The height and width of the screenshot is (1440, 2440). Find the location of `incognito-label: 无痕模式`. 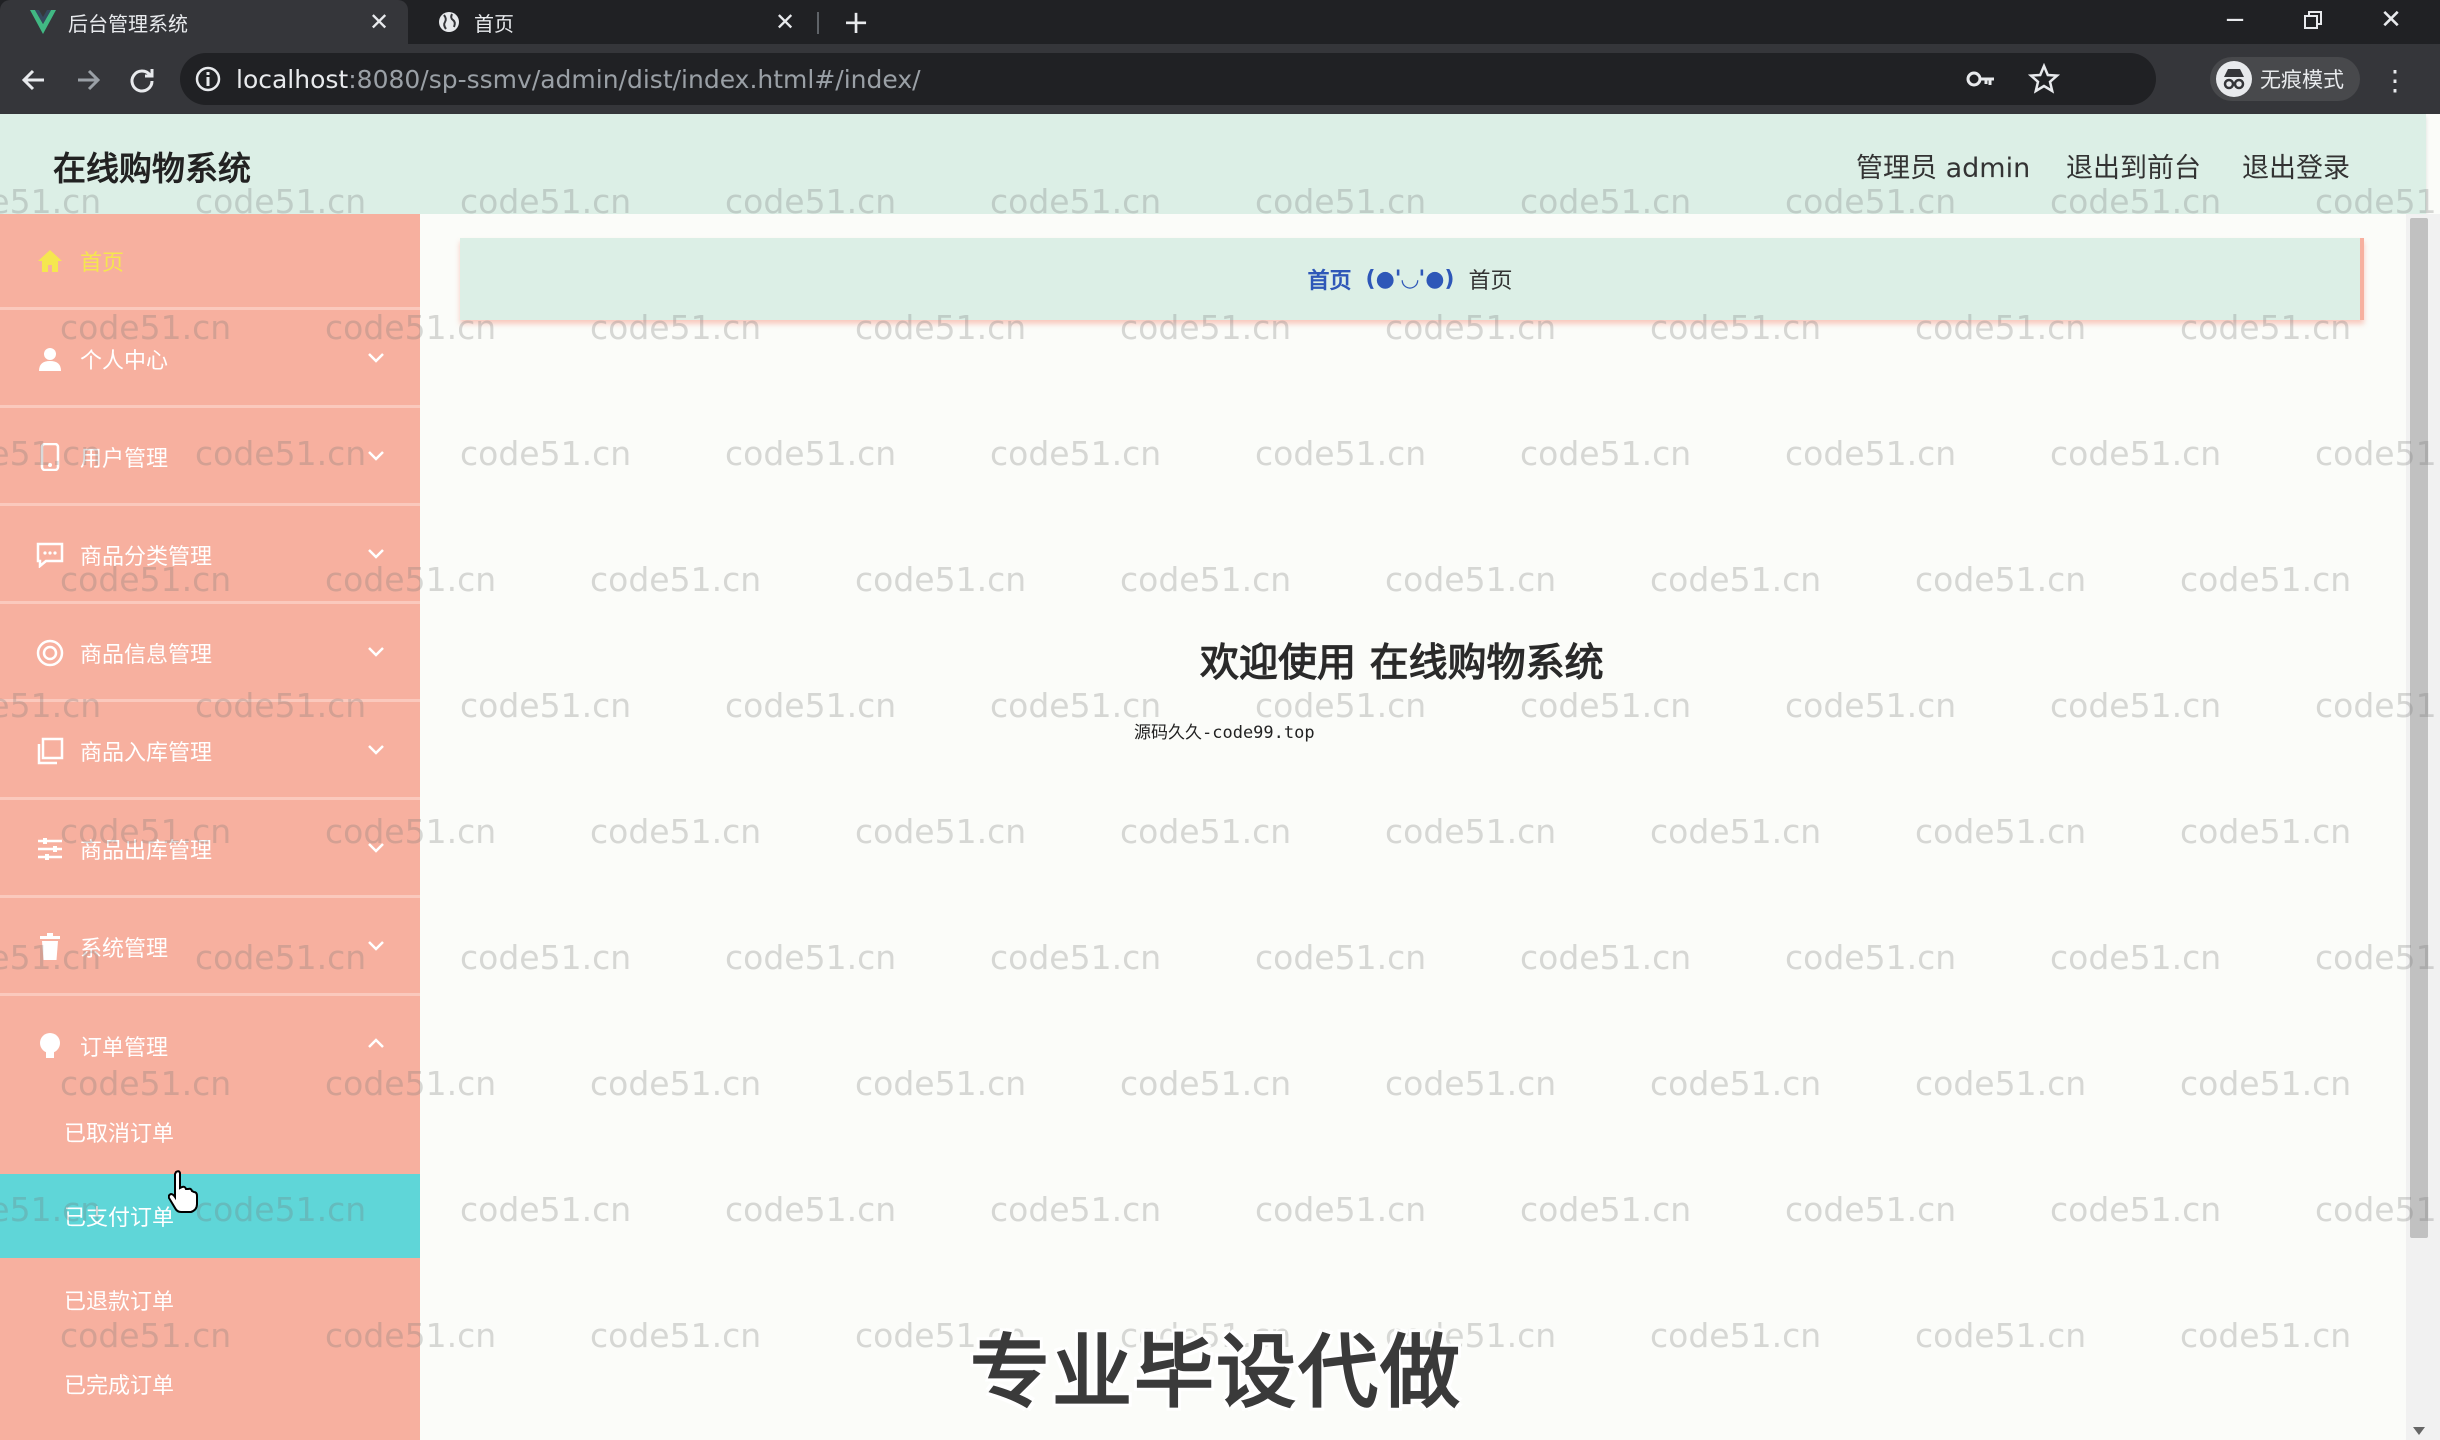

incognito-label: 无痕模式 is located at coordinates (2302, 80).